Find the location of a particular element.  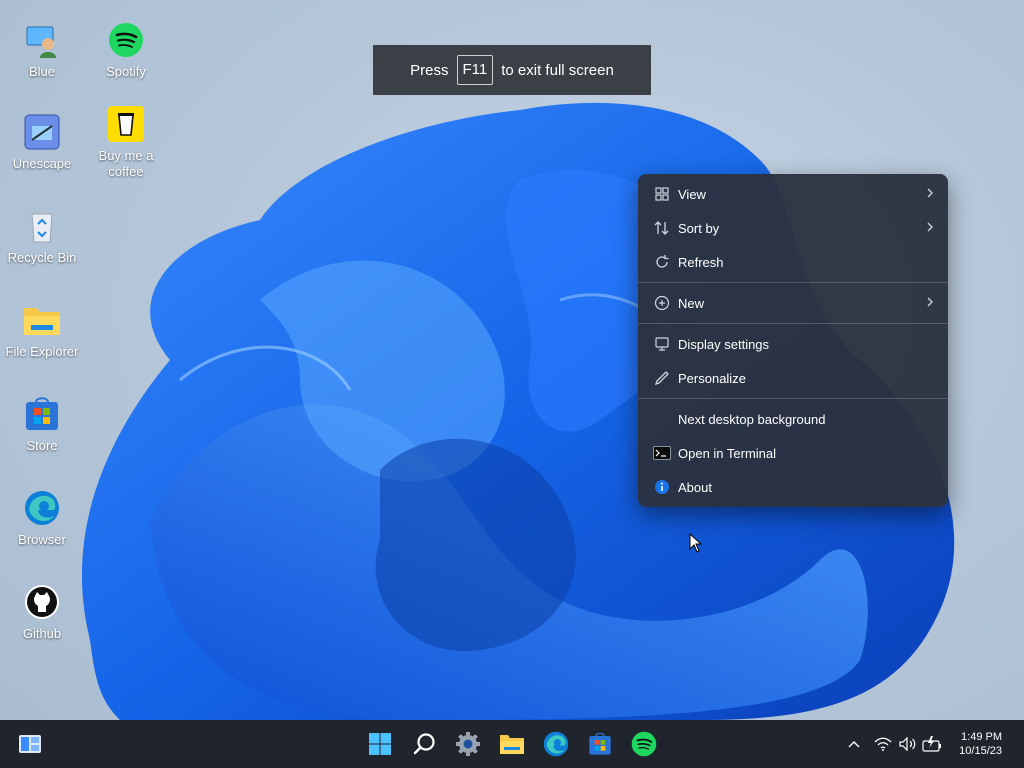

search-icon is located at coordinates (424, 744).